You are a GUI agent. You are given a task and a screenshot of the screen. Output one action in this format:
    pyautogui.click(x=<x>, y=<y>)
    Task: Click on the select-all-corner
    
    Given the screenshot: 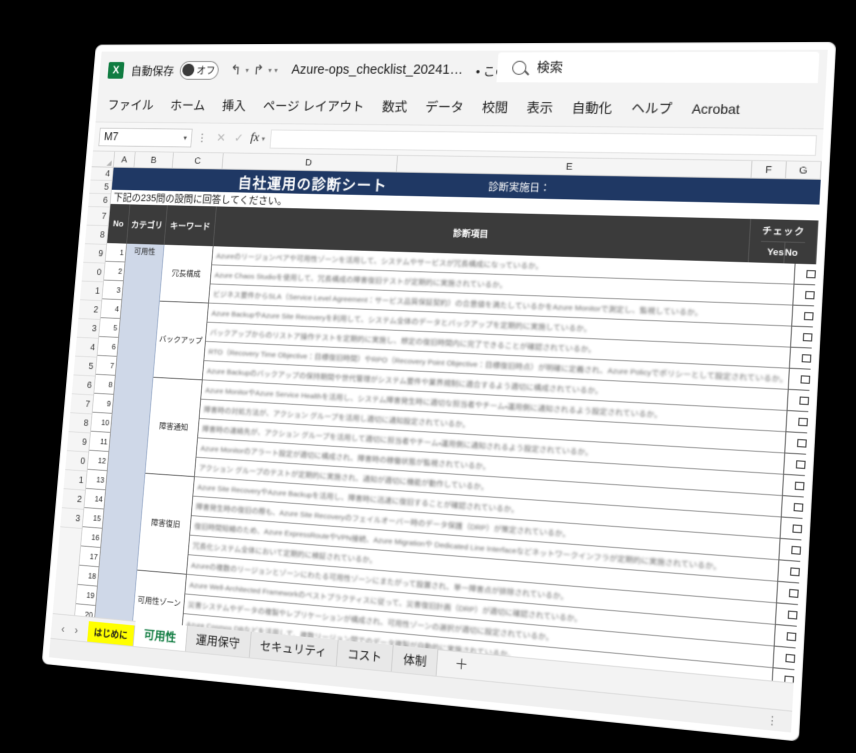 What is the action you would take?
    pyautogui.click(x=103, y=159)
    